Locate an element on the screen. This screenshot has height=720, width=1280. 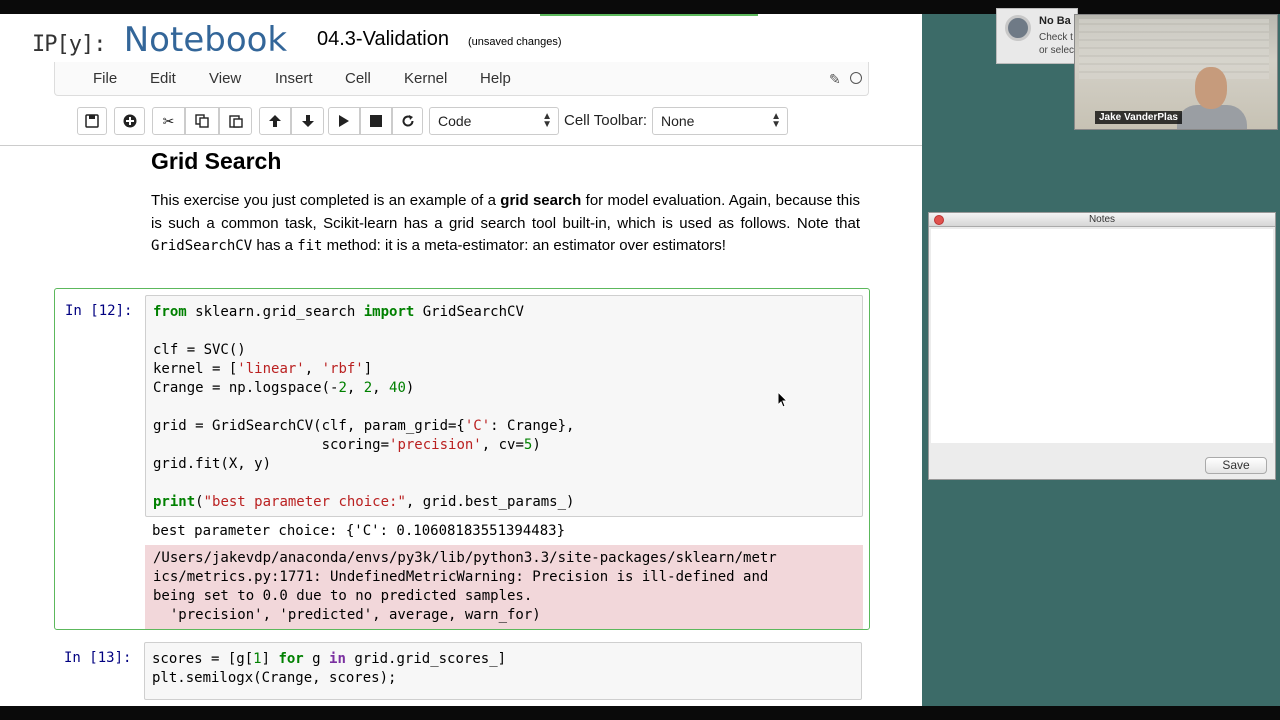
menu-view: View is located at coordinates (225, 78).